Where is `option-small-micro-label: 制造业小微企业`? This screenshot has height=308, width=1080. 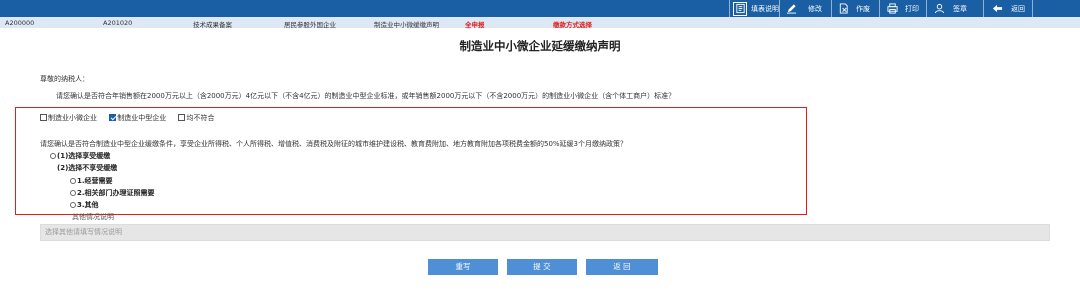
option-small-micro-label: 制造业小微企业 is located at coordinates (72, 118).